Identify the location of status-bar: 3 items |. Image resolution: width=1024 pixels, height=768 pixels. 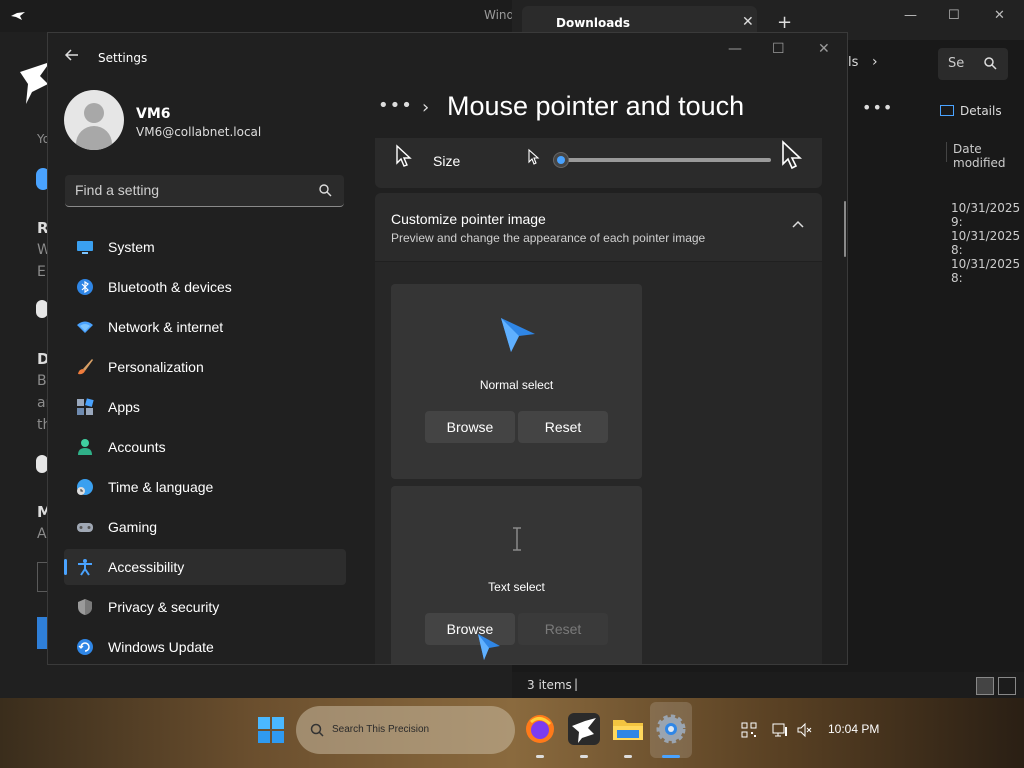
(768, 686).